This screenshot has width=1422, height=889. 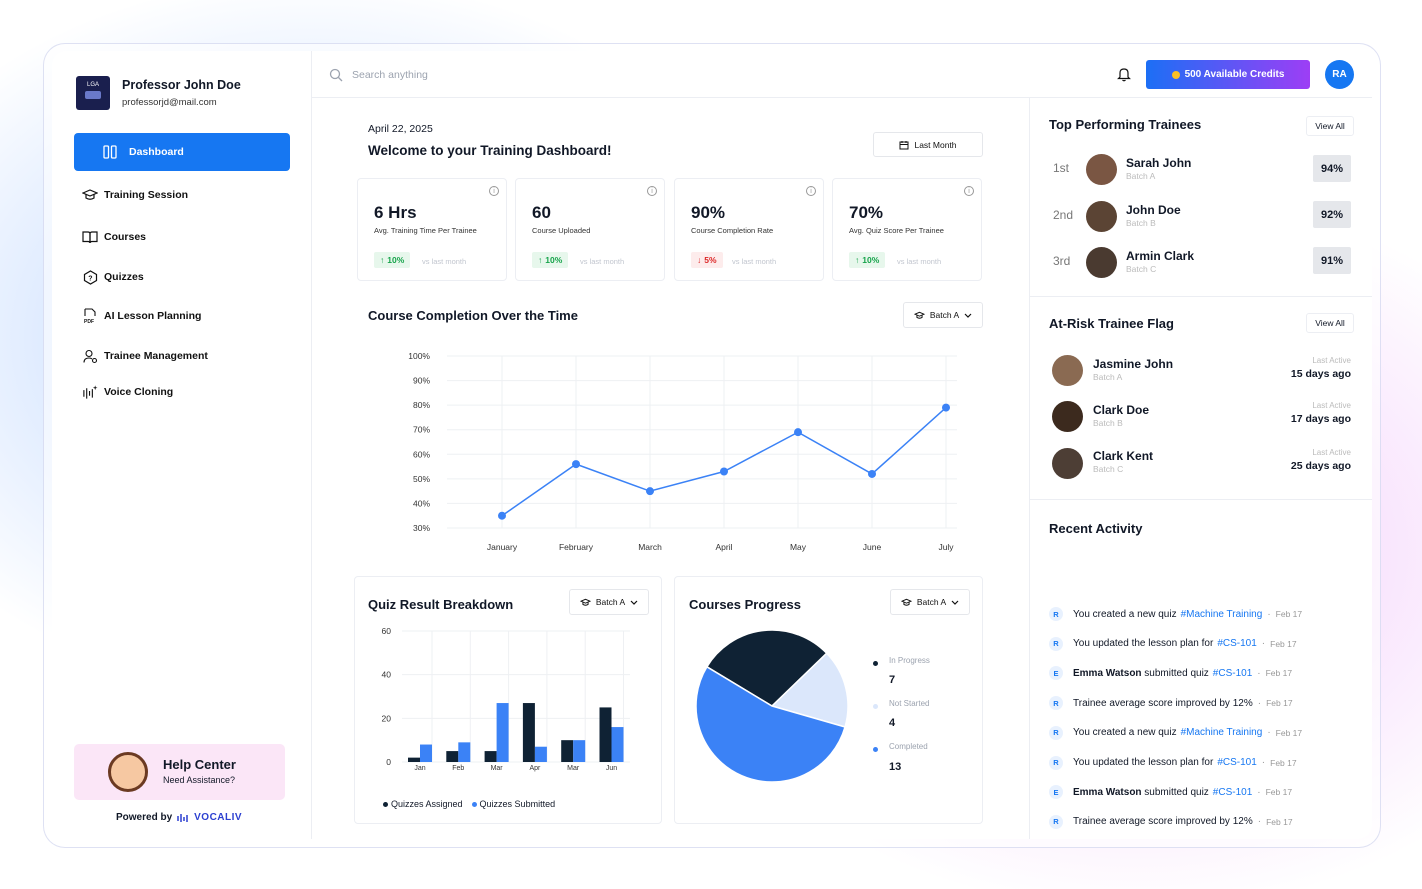 I want to click on current-date: April 22, 2025, so click(x=400, y=129).